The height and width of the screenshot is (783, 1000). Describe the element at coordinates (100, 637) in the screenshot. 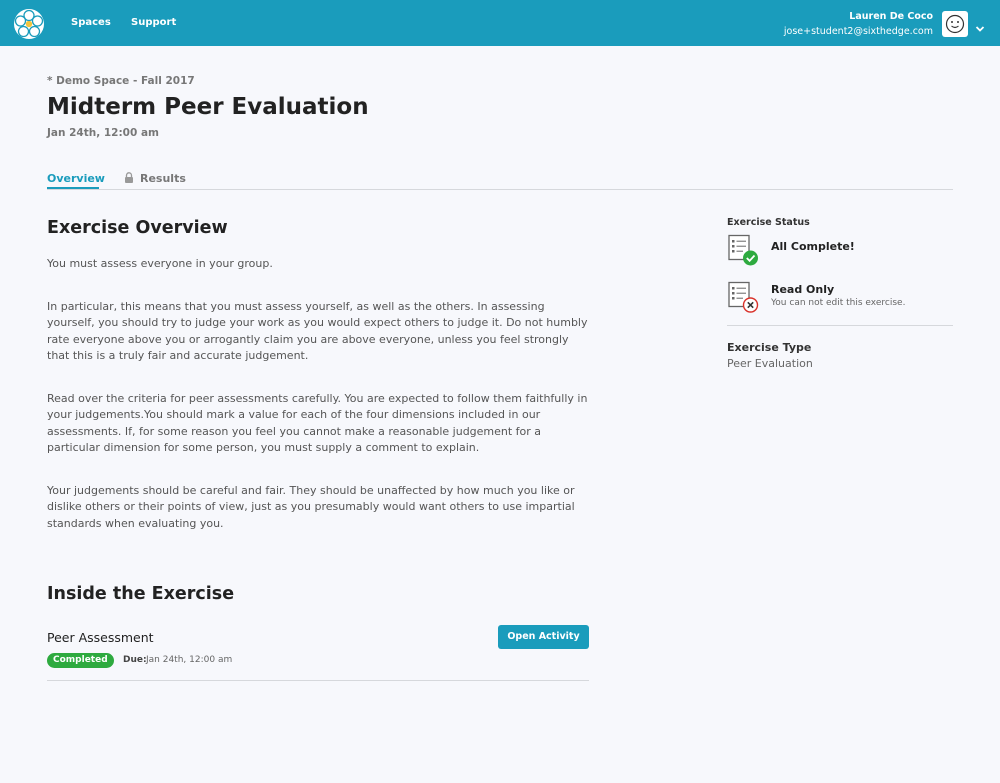

I see `task-name: Peer Assessment` at that location.